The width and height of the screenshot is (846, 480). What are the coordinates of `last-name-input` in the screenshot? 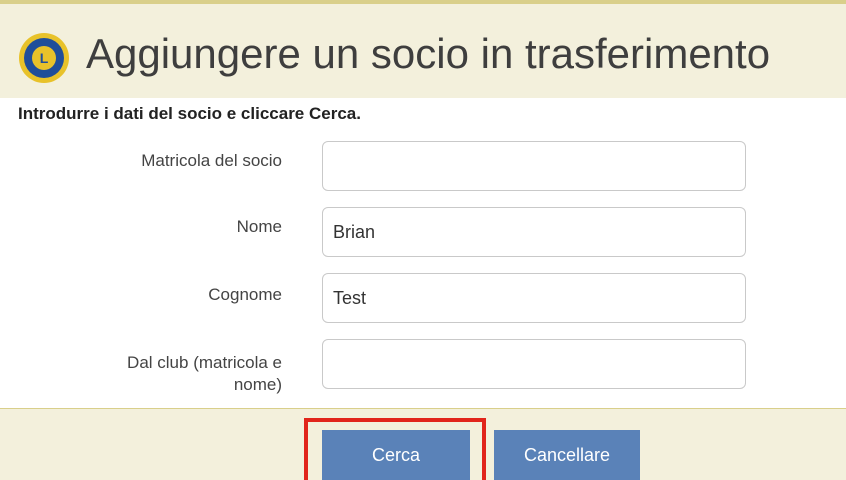 It's located at (534, 298).